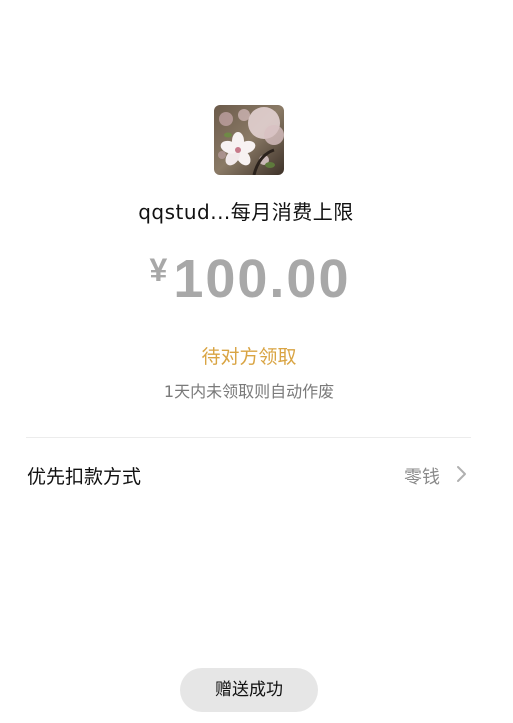 This screenshot has height=723, width=513. What do you see at coordinates (249, 391) in the screenshot?
I see `expiry-note: 1天内未领取则自动作废` at bounding box center [249, 391].